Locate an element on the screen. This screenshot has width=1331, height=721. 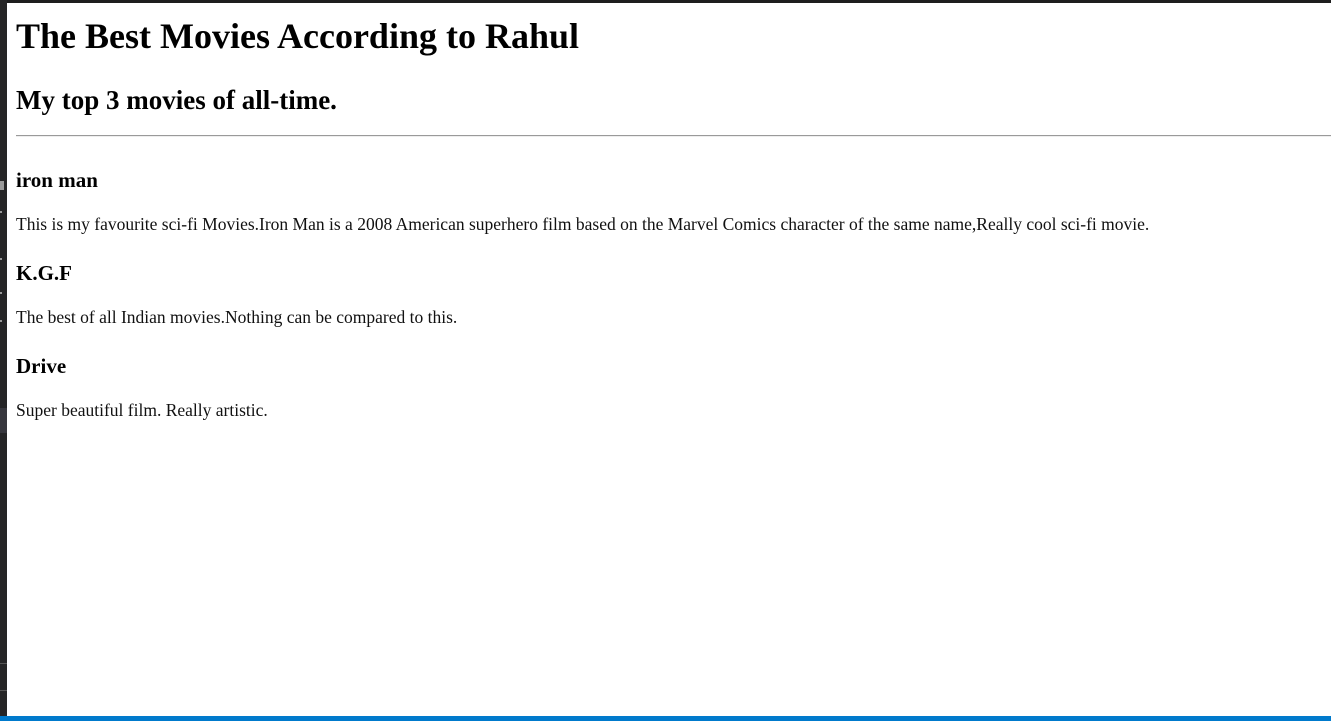
movie-description-drive: Super beautiful film. Really artistic. is located at coordinates (142, 410).